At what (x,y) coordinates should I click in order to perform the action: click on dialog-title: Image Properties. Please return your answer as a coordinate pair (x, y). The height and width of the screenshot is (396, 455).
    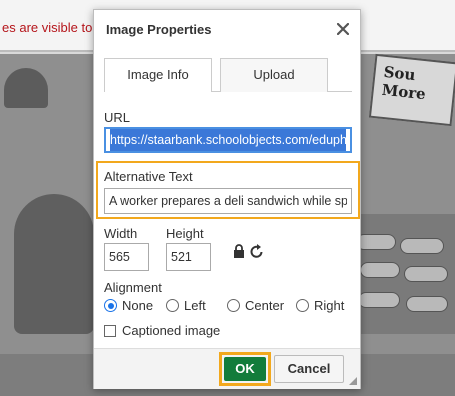
    Looking at the image, I should click on (159, 29).